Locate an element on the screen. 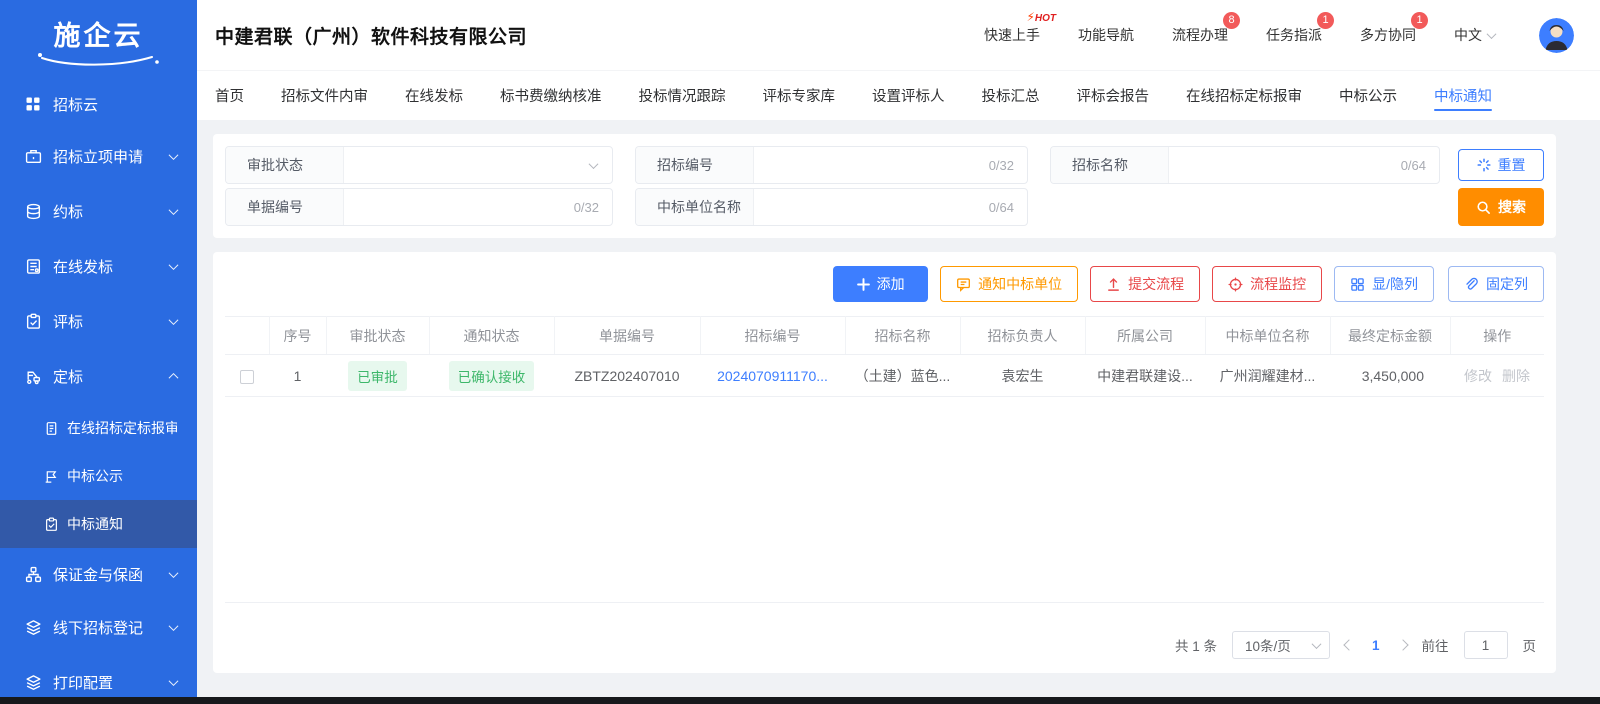 This screenshot has height=704, width=1600. edit-link: 修改 is located at coordinates (1478, 376).